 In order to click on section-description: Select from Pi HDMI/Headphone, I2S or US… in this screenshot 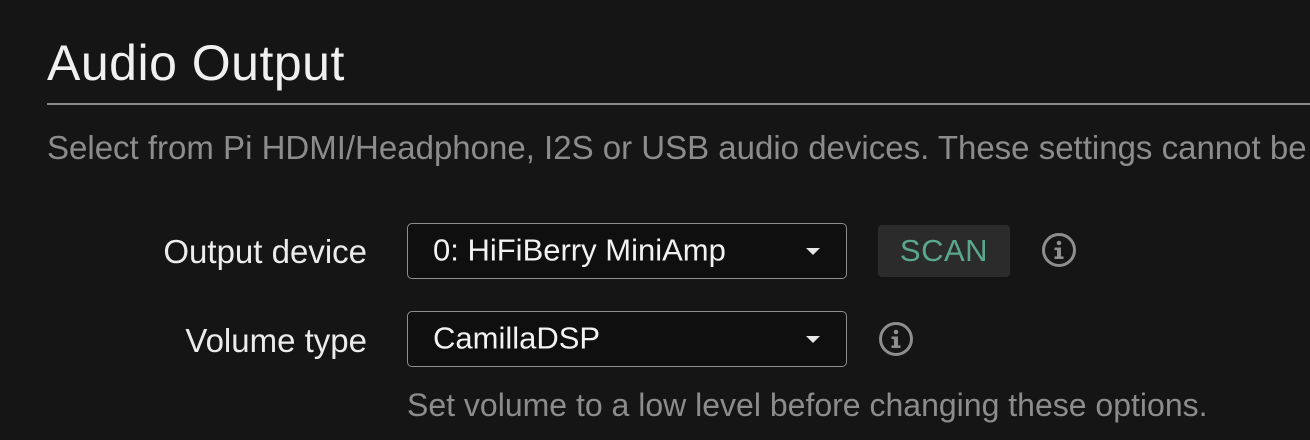, I will do `click(678, 147)`.